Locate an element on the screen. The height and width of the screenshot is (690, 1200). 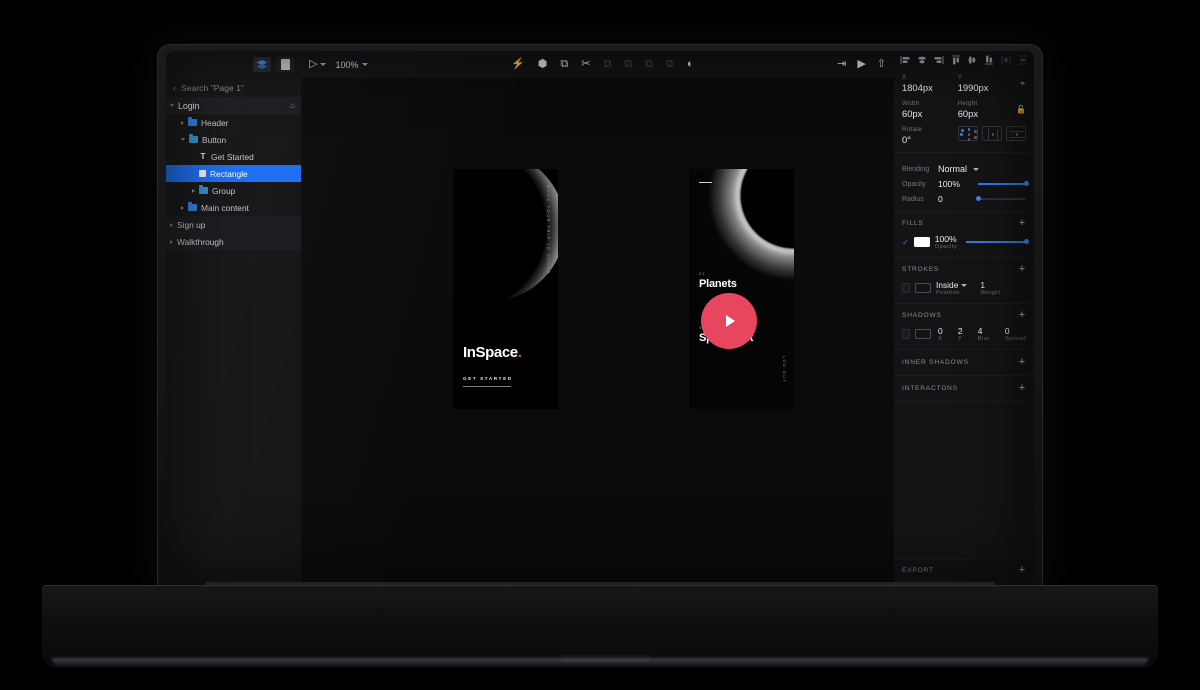
union-icon: ⧉ is located at coordinates (607, 64).